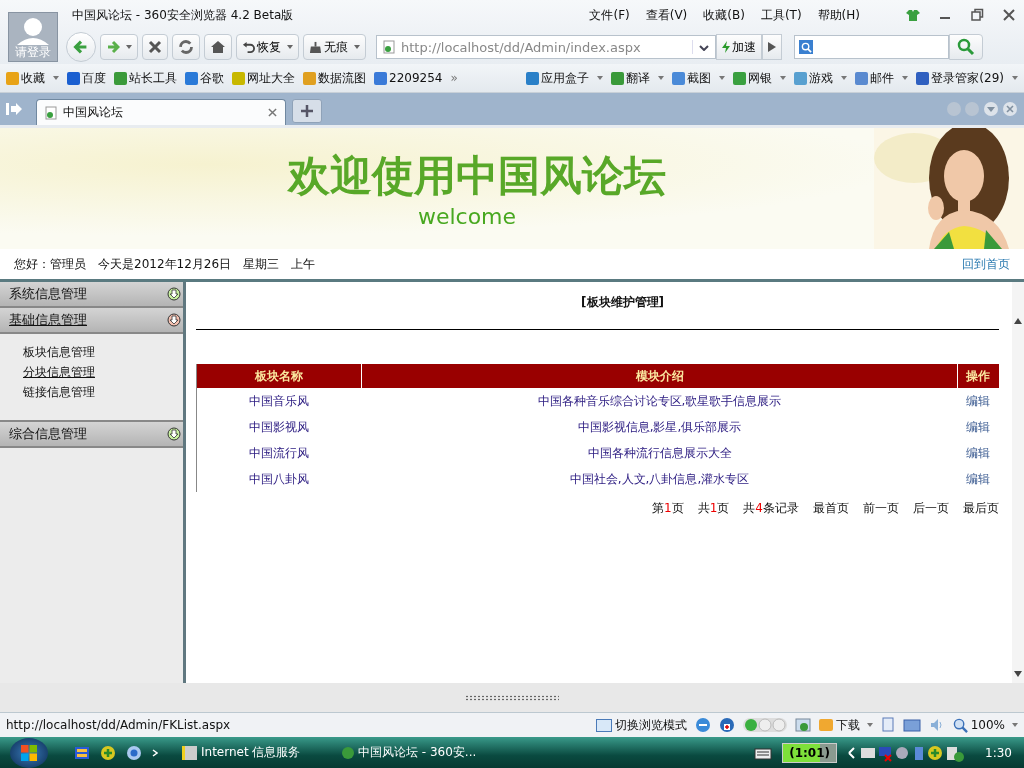  What do you see at coordinates (704, 48) in the screenshot?
I see `dropdown-chevron-icon` at bounding box center [704, 48].